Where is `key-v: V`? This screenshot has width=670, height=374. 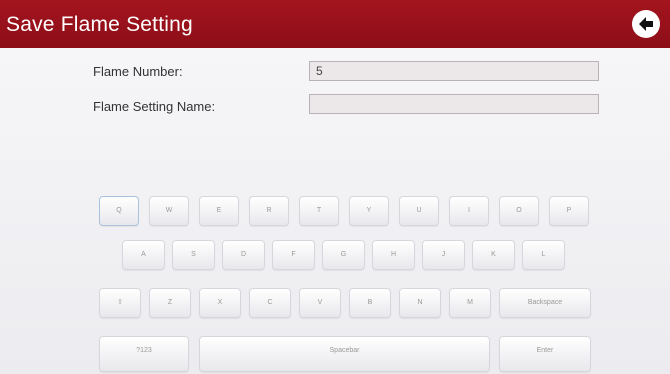
key-v: V is located at coordinates (320, 303).